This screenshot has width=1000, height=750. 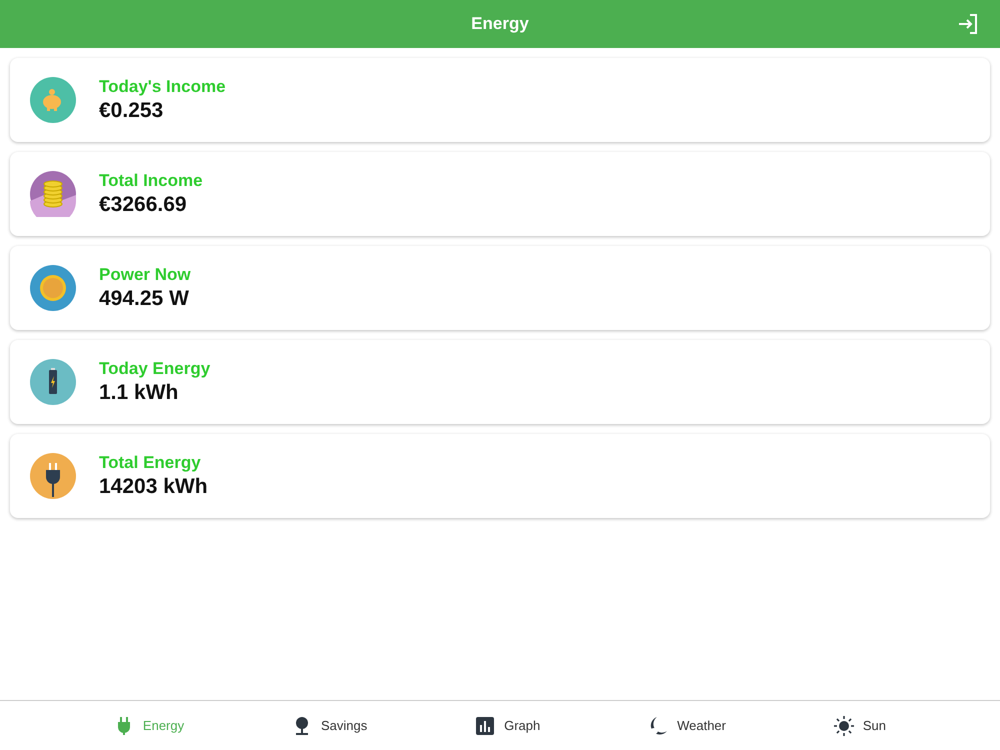 I want to click on stat-value: 1.1 kWh, so click(x=139, y=393).